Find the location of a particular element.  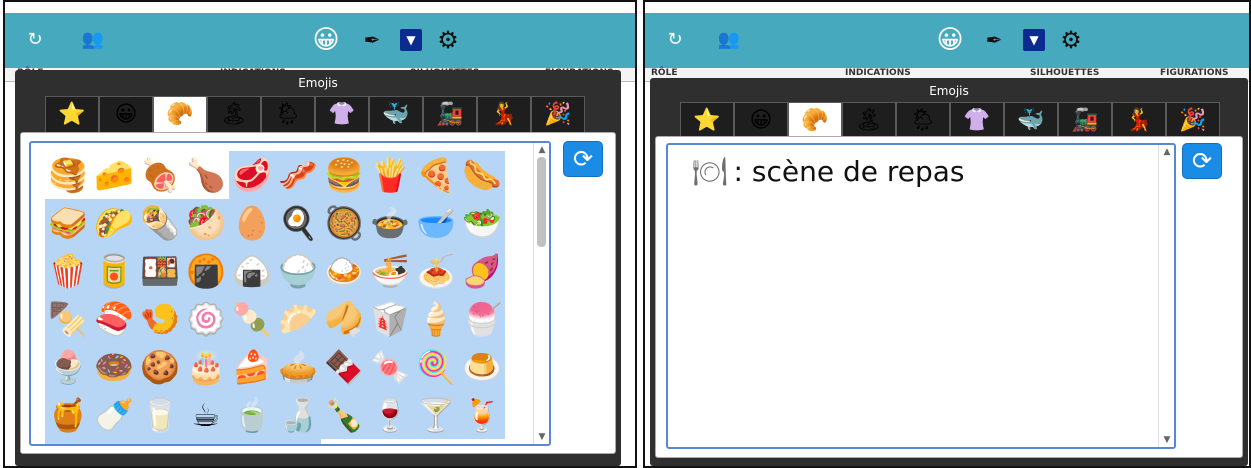

emoji-item: 🍮 is located at coordinates (482, 367).